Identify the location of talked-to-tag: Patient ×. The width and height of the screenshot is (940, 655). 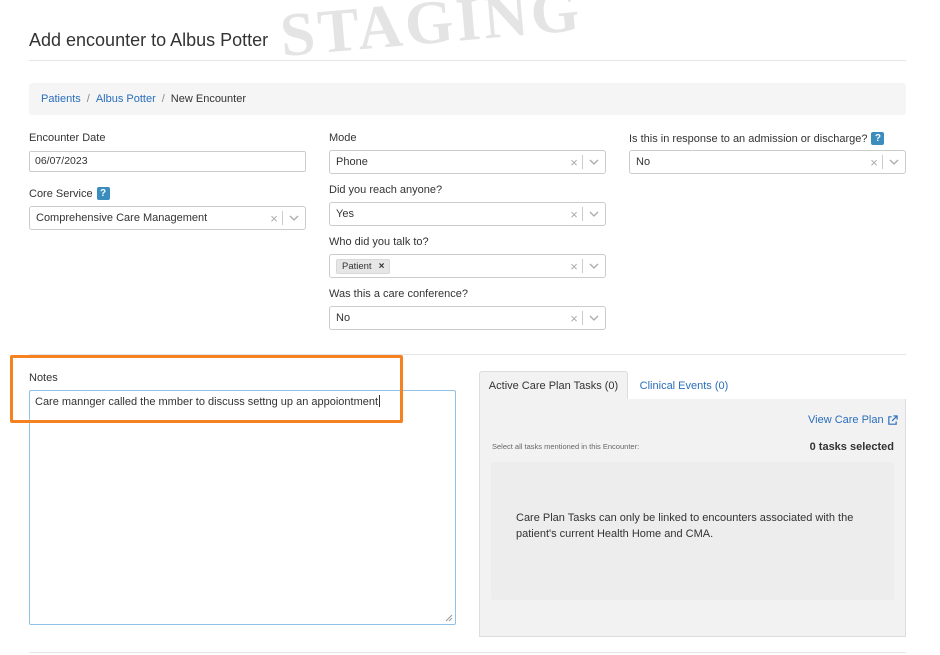
(363, 266).